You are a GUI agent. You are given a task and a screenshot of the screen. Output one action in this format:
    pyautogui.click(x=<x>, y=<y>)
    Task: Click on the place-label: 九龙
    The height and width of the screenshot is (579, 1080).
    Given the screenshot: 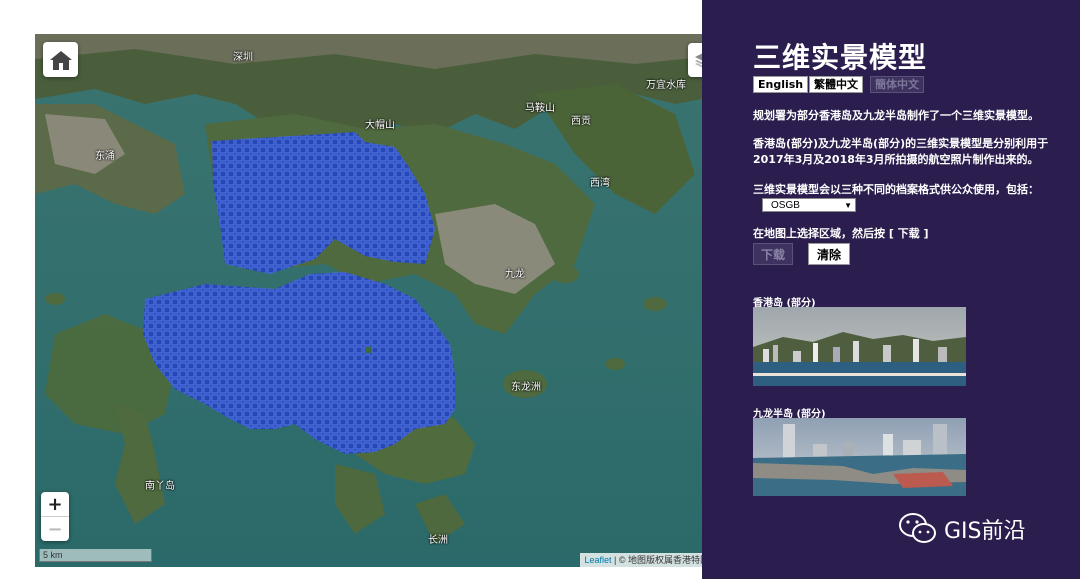 What is the action you would take?
    pyautogui.click(x=515, y=274)
    